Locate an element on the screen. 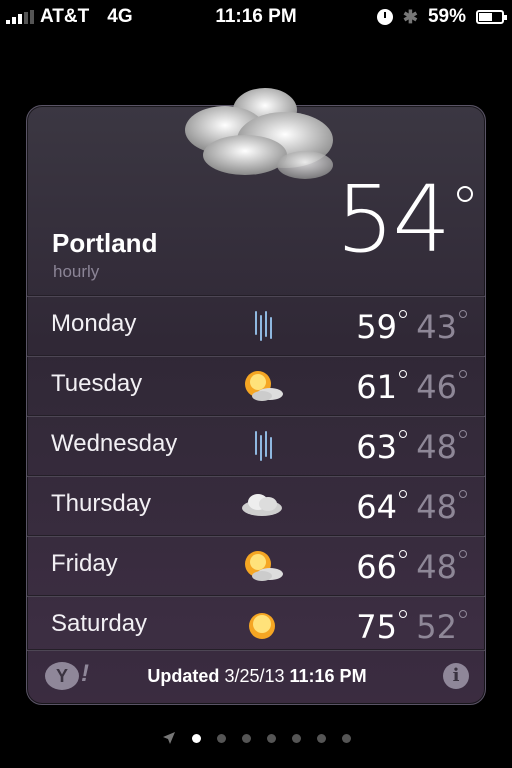 The height and width of the screenshot is (768, 512). status-bar: AT&T 4G 11:16 PM ✱ 59% is located at coordinates (256, 17).